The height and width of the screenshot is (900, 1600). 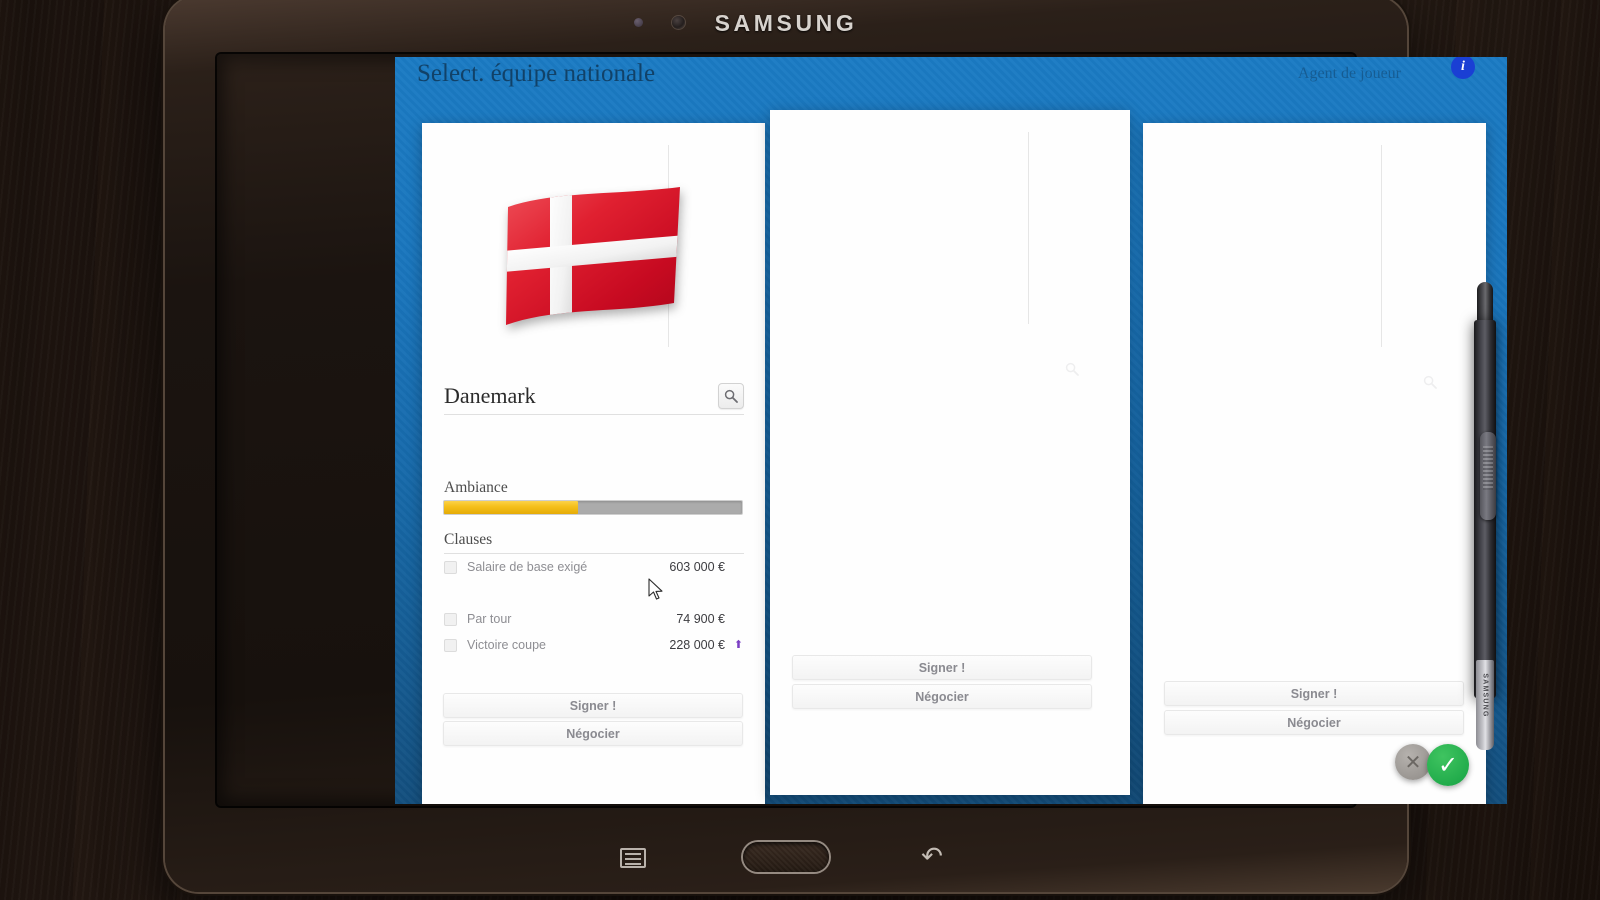 I want to click on ambiance-label: Ambiance, so click(x=476, y=487).